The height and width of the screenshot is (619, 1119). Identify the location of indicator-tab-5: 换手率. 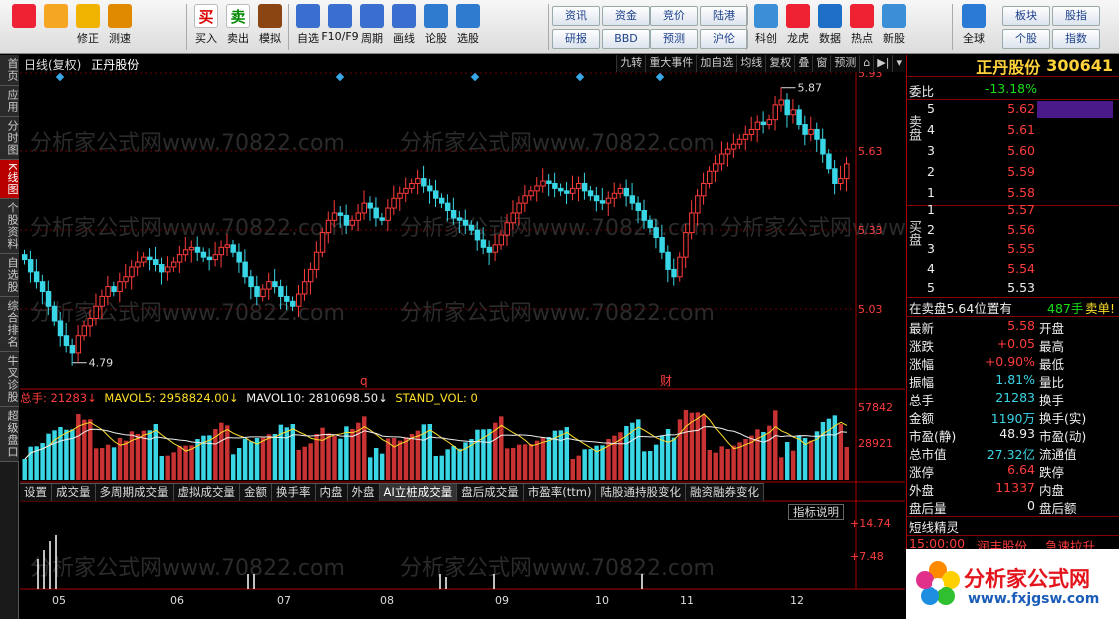
(294, 492).